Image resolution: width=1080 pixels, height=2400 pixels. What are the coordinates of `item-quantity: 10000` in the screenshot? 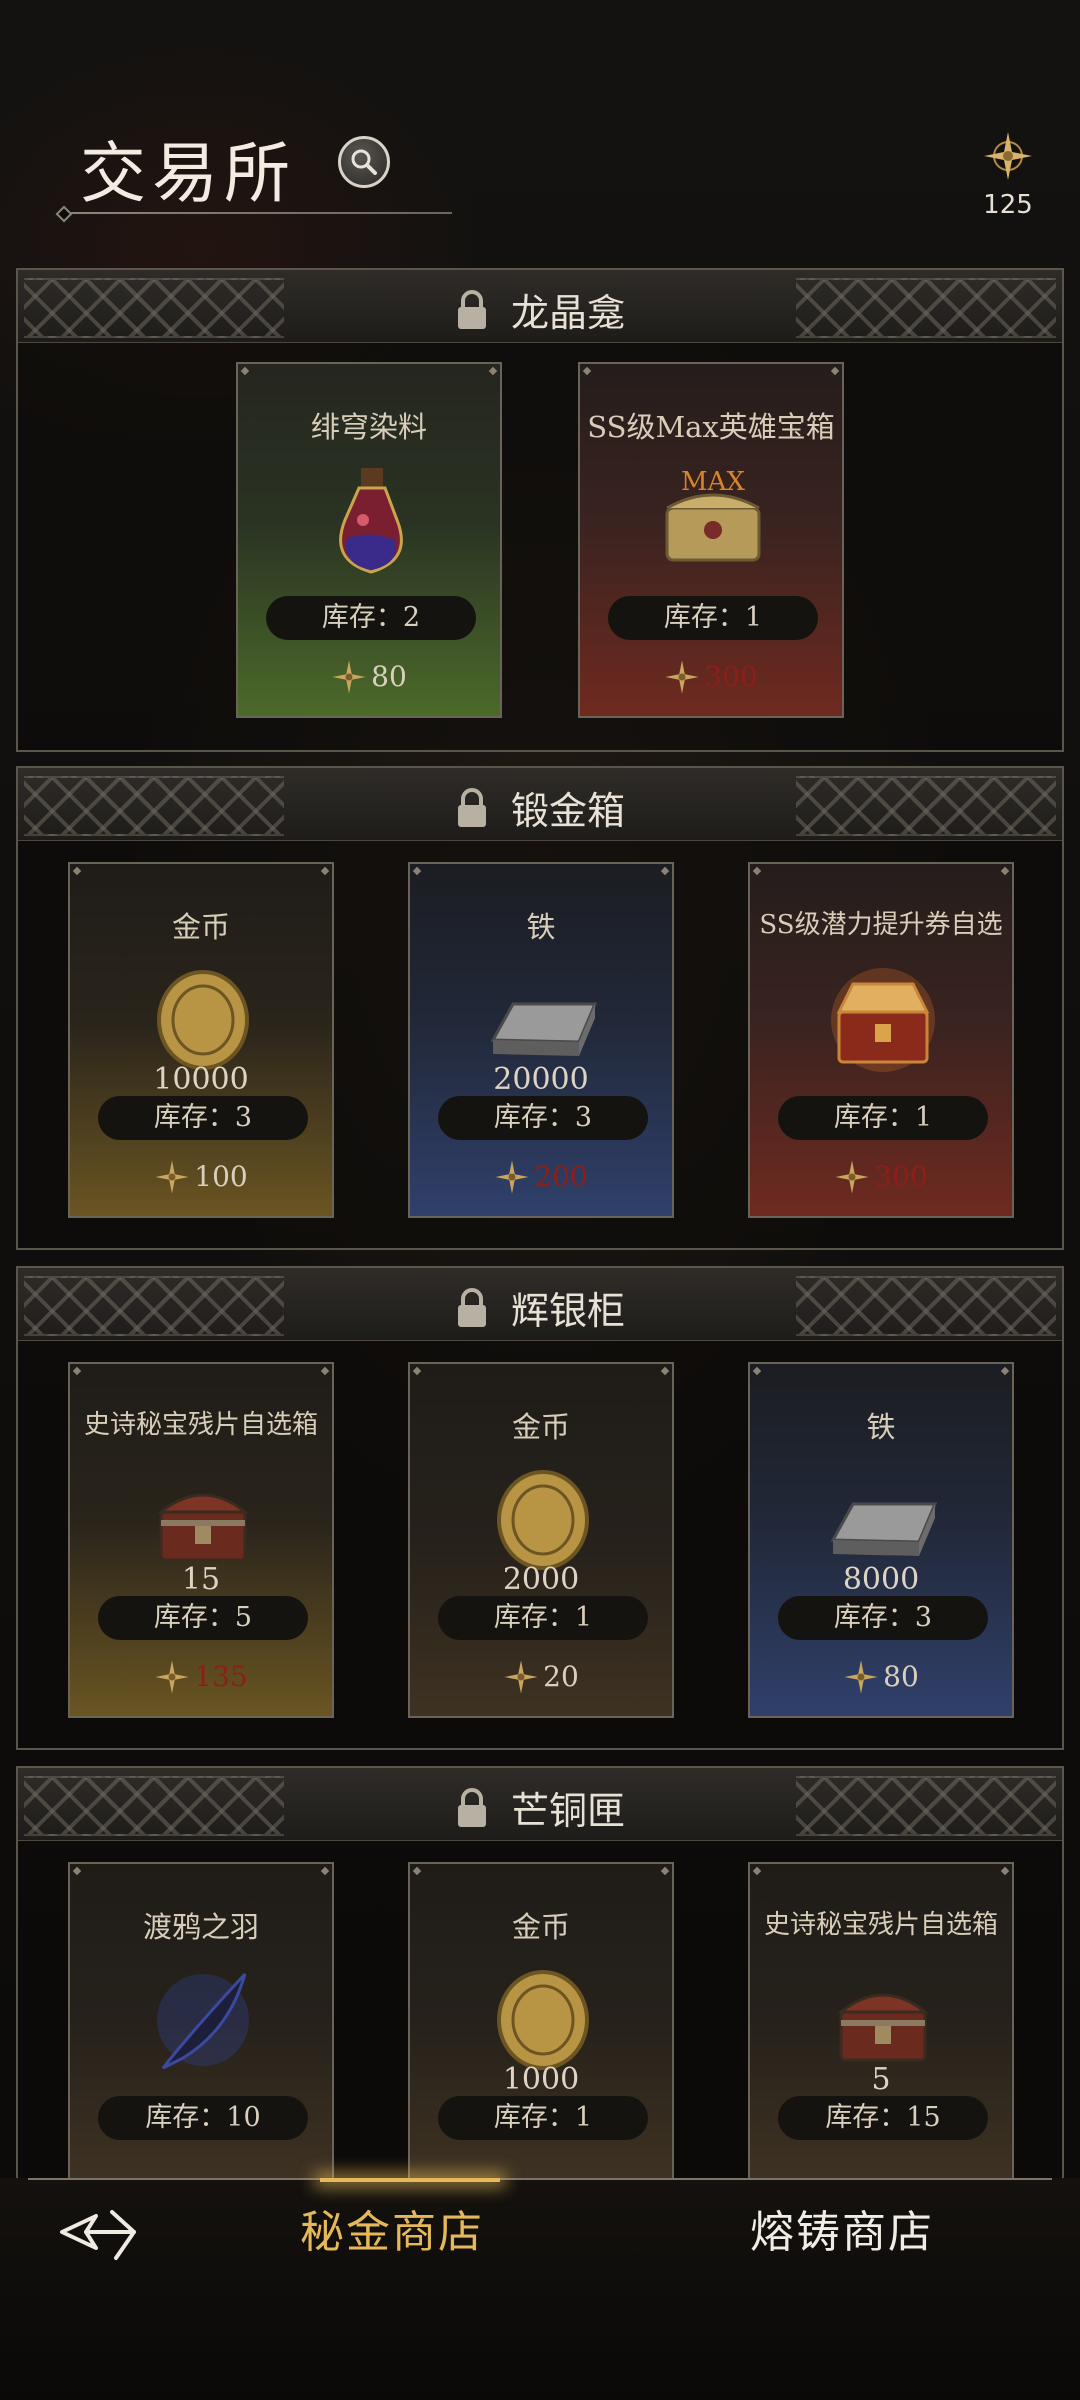 It's located at (201, 1079).